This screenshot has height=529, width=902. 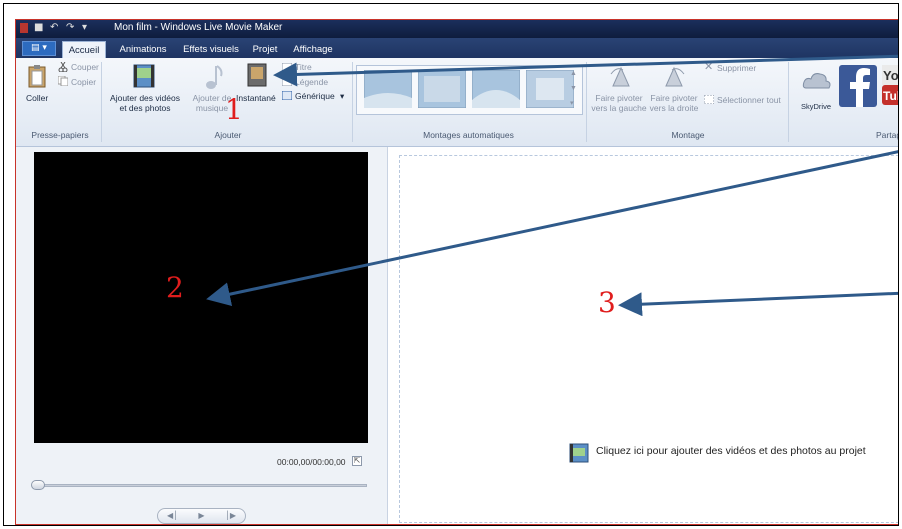 What do you see at coordinates (758, 304) in the screenshot?
I see `arrow-to-storyboard` at bounding box center [758, 304].